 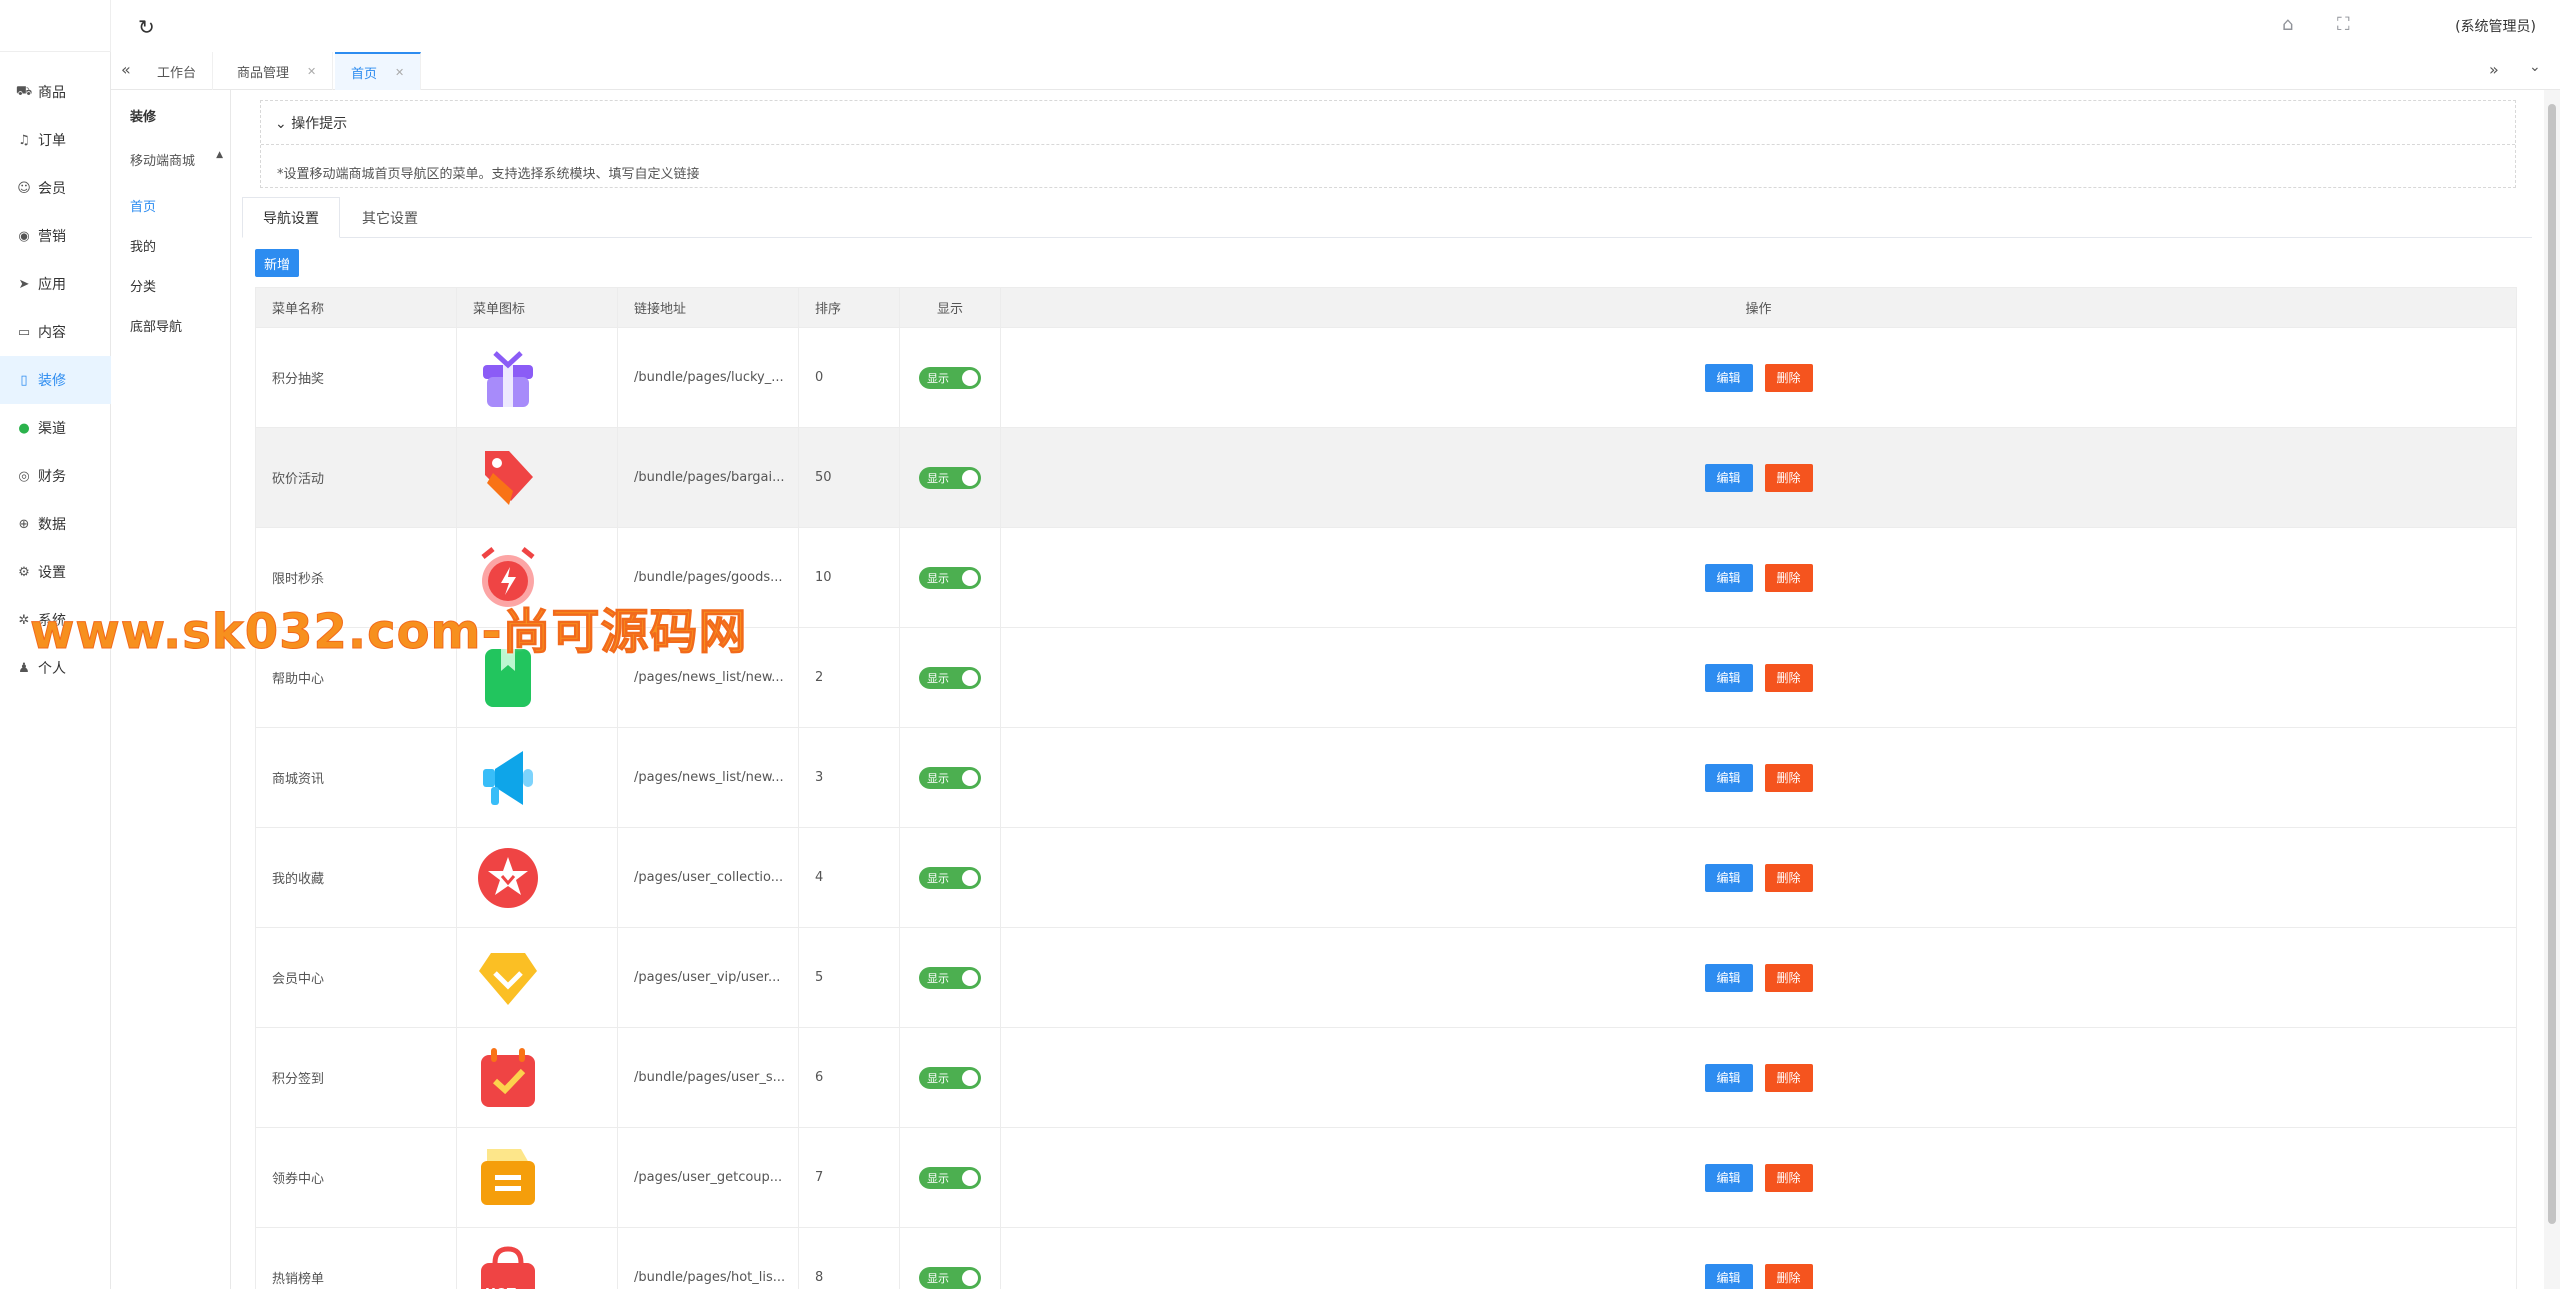 What do you see at coordinates (537, 777) in the screenshot?
I see `cell-menu-icon` at bounding box center [537, 777].